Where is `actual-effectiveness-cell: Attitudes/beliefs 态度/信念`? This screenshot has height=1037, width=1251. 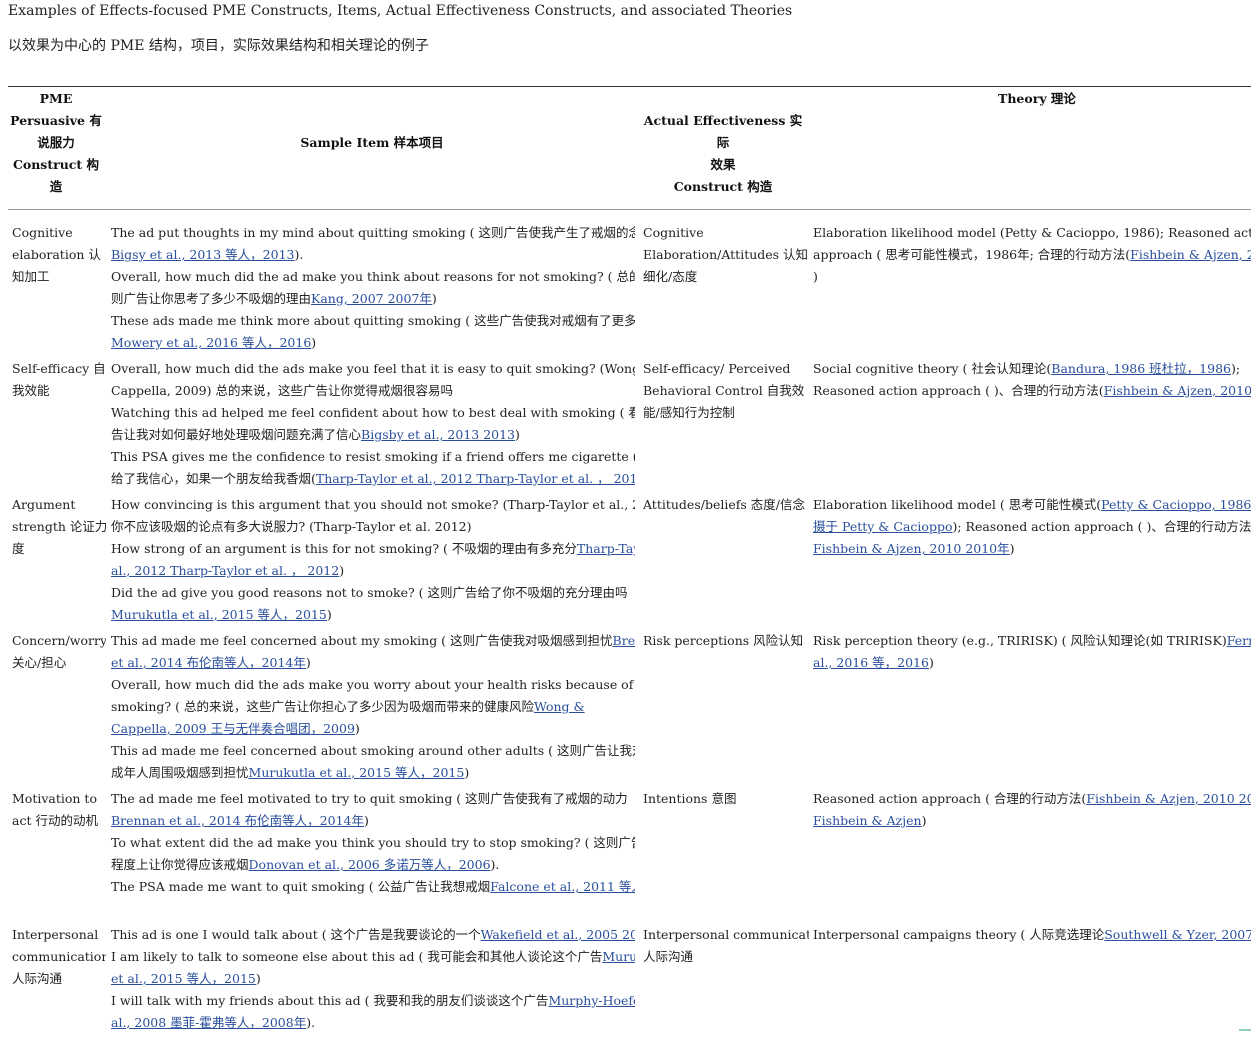
actual-effectiveness-cell: Attitudes/beliefs 态度/信念 is located at coordinates (726, 505).